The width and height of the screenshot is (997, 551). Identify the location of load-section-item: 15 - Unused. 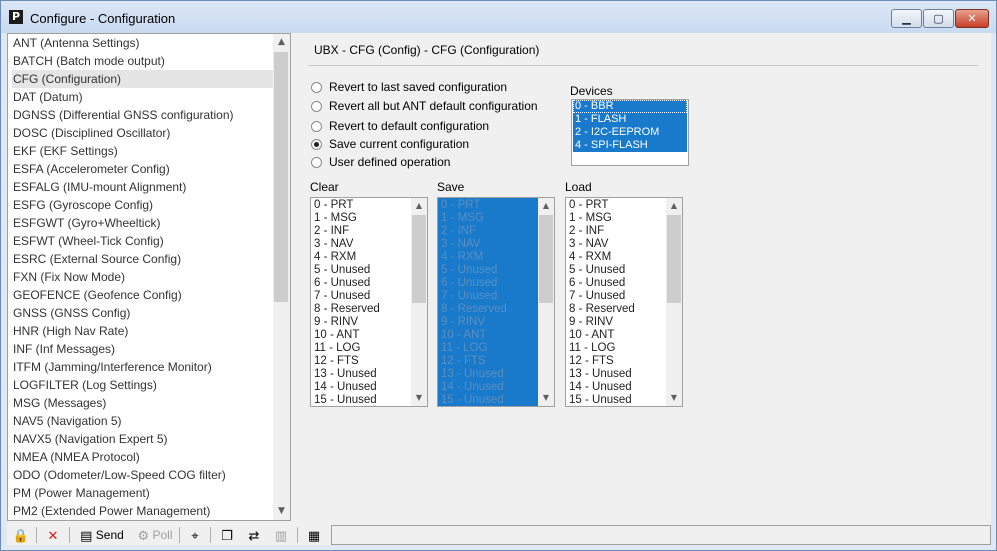
(617, 400).